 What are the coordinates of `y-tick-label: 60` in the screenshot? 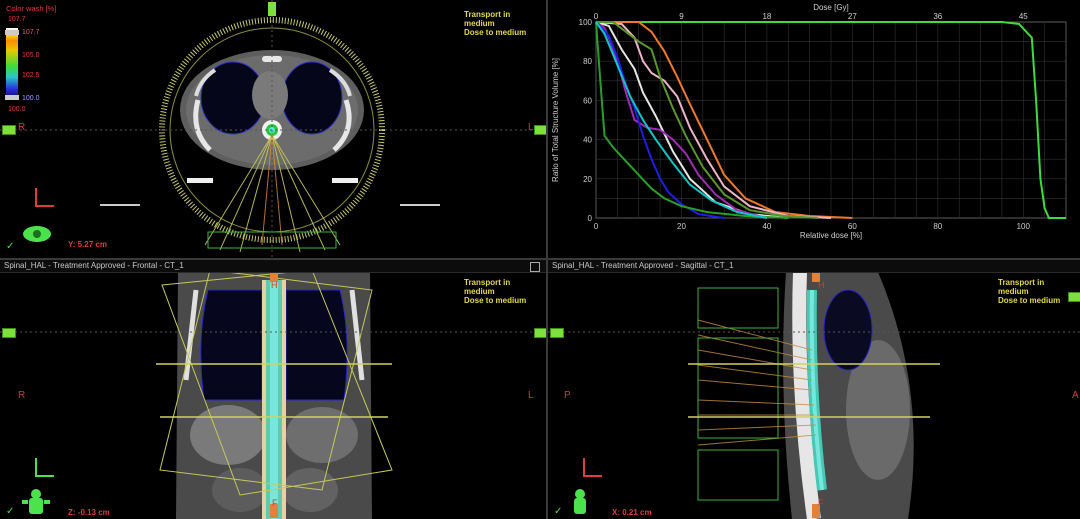 It's located at (587, 100).